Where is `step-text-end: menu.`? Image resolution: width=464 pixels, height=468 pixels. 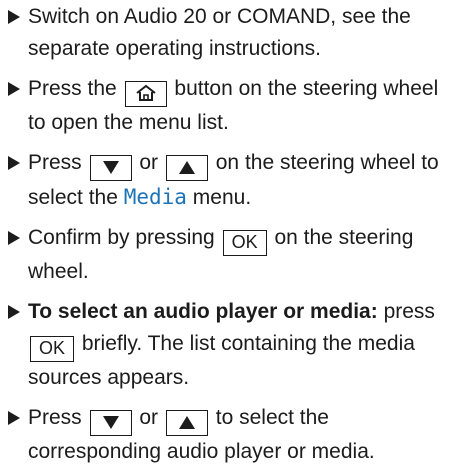 step-text-end: menu. is located at coordinates (222, 197).